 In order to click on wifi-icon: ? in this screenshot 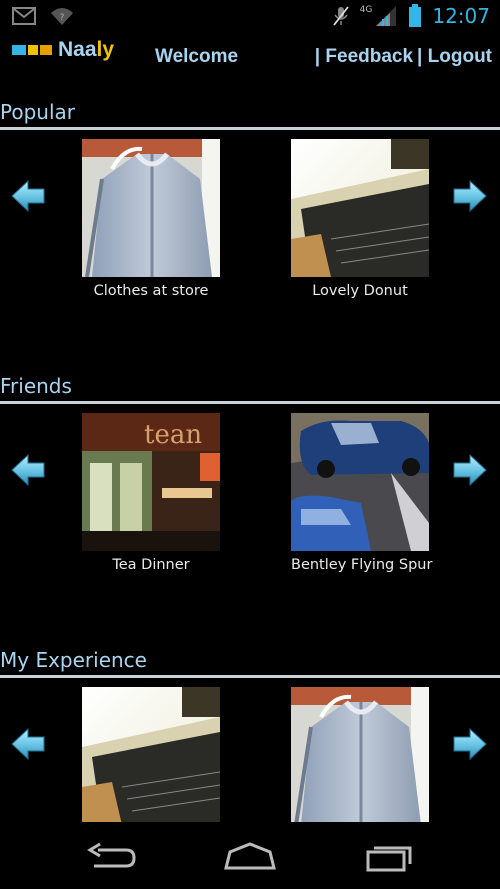, I will do `click(62, 16)`.